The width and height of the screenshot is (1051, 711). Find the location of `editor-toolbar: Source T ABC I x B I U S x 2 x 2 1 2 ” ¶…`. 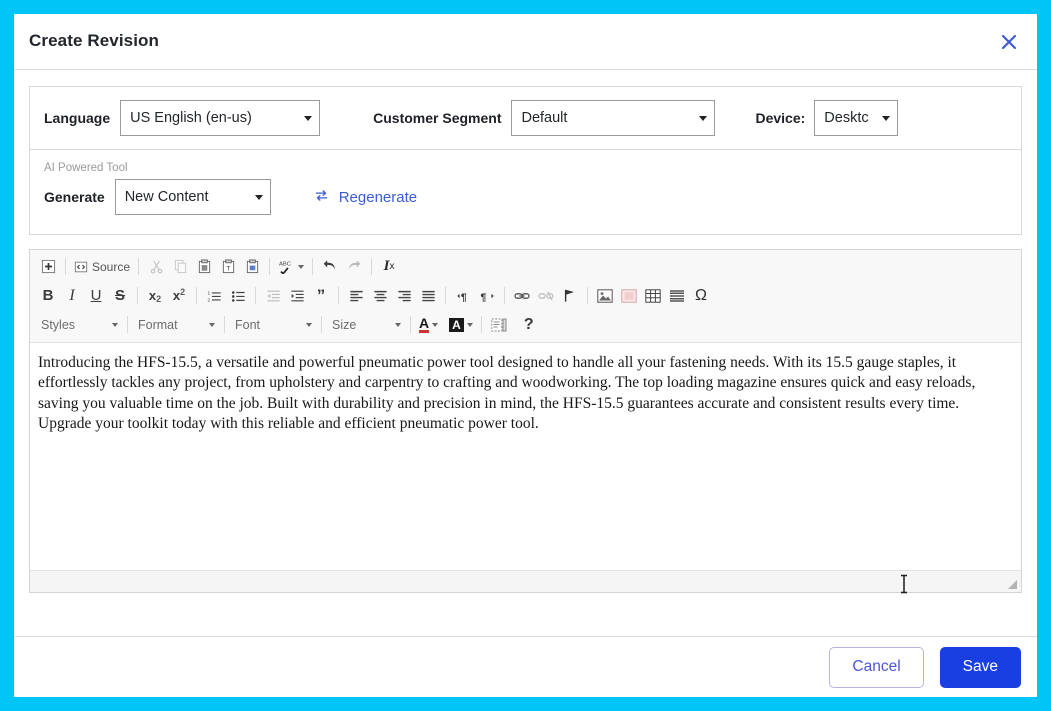

editor-toolbar: Source T ABC I x B I U S x 2 x 2 1 2 ” ¶… is located at coordinates (525, 296).